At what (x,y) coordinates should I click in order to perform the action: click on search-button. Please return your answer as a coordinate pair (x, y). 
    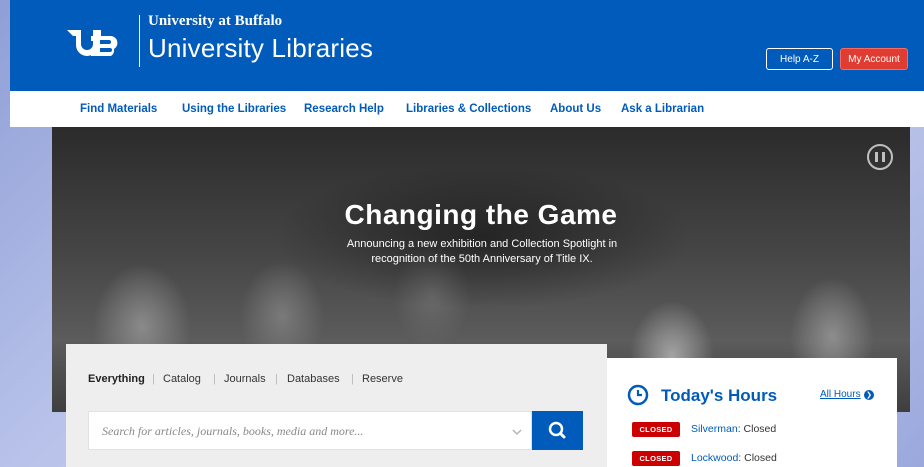
    Looking at the image, I should click on (557, 430).